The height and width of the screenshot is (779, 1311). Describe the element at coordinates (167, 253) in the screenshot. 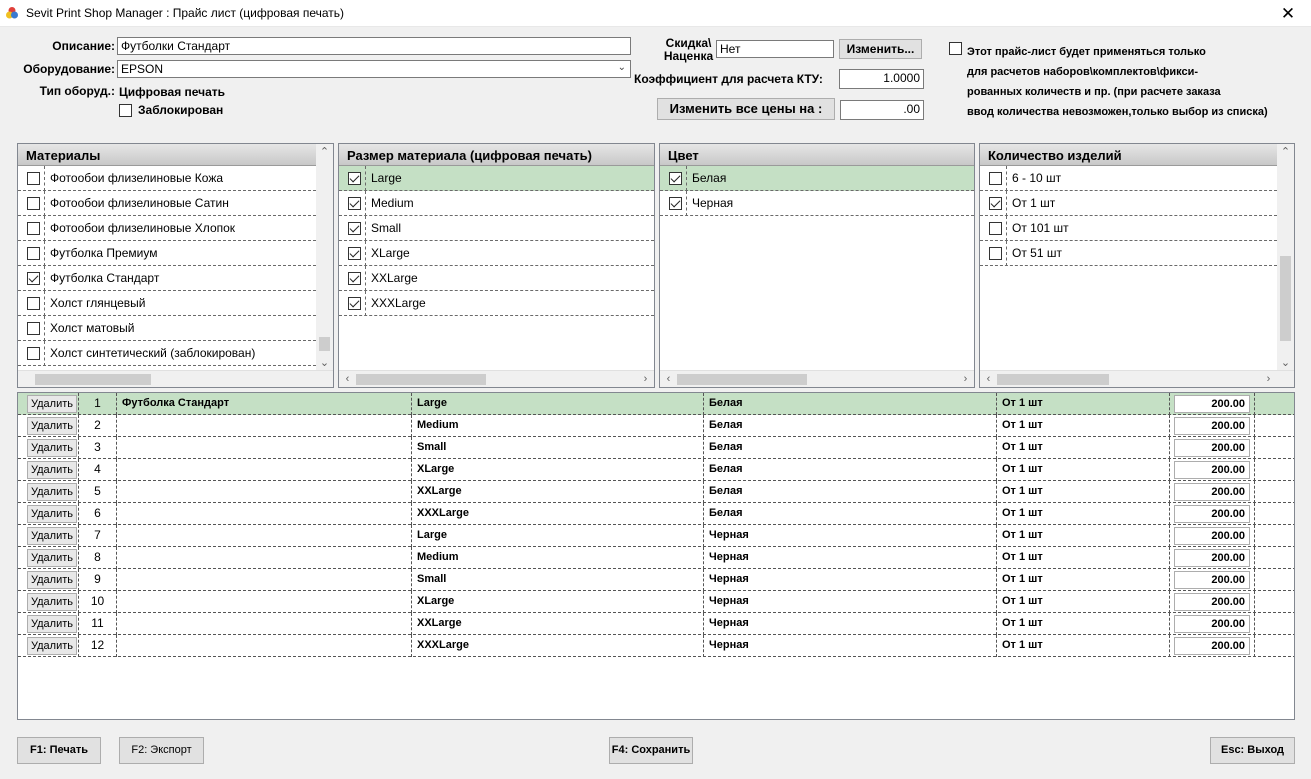

I see `list-item: Футболка Премиум` at that location.